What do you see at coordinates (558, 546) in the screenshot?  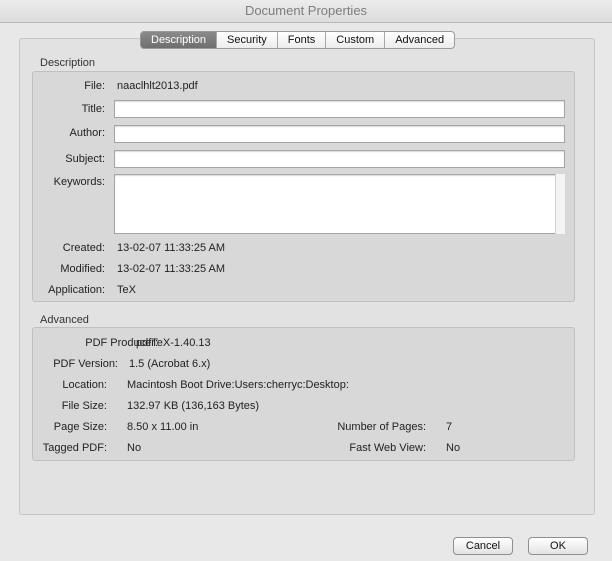 I see `ok-button: OK` at bounding box center [558, 546].